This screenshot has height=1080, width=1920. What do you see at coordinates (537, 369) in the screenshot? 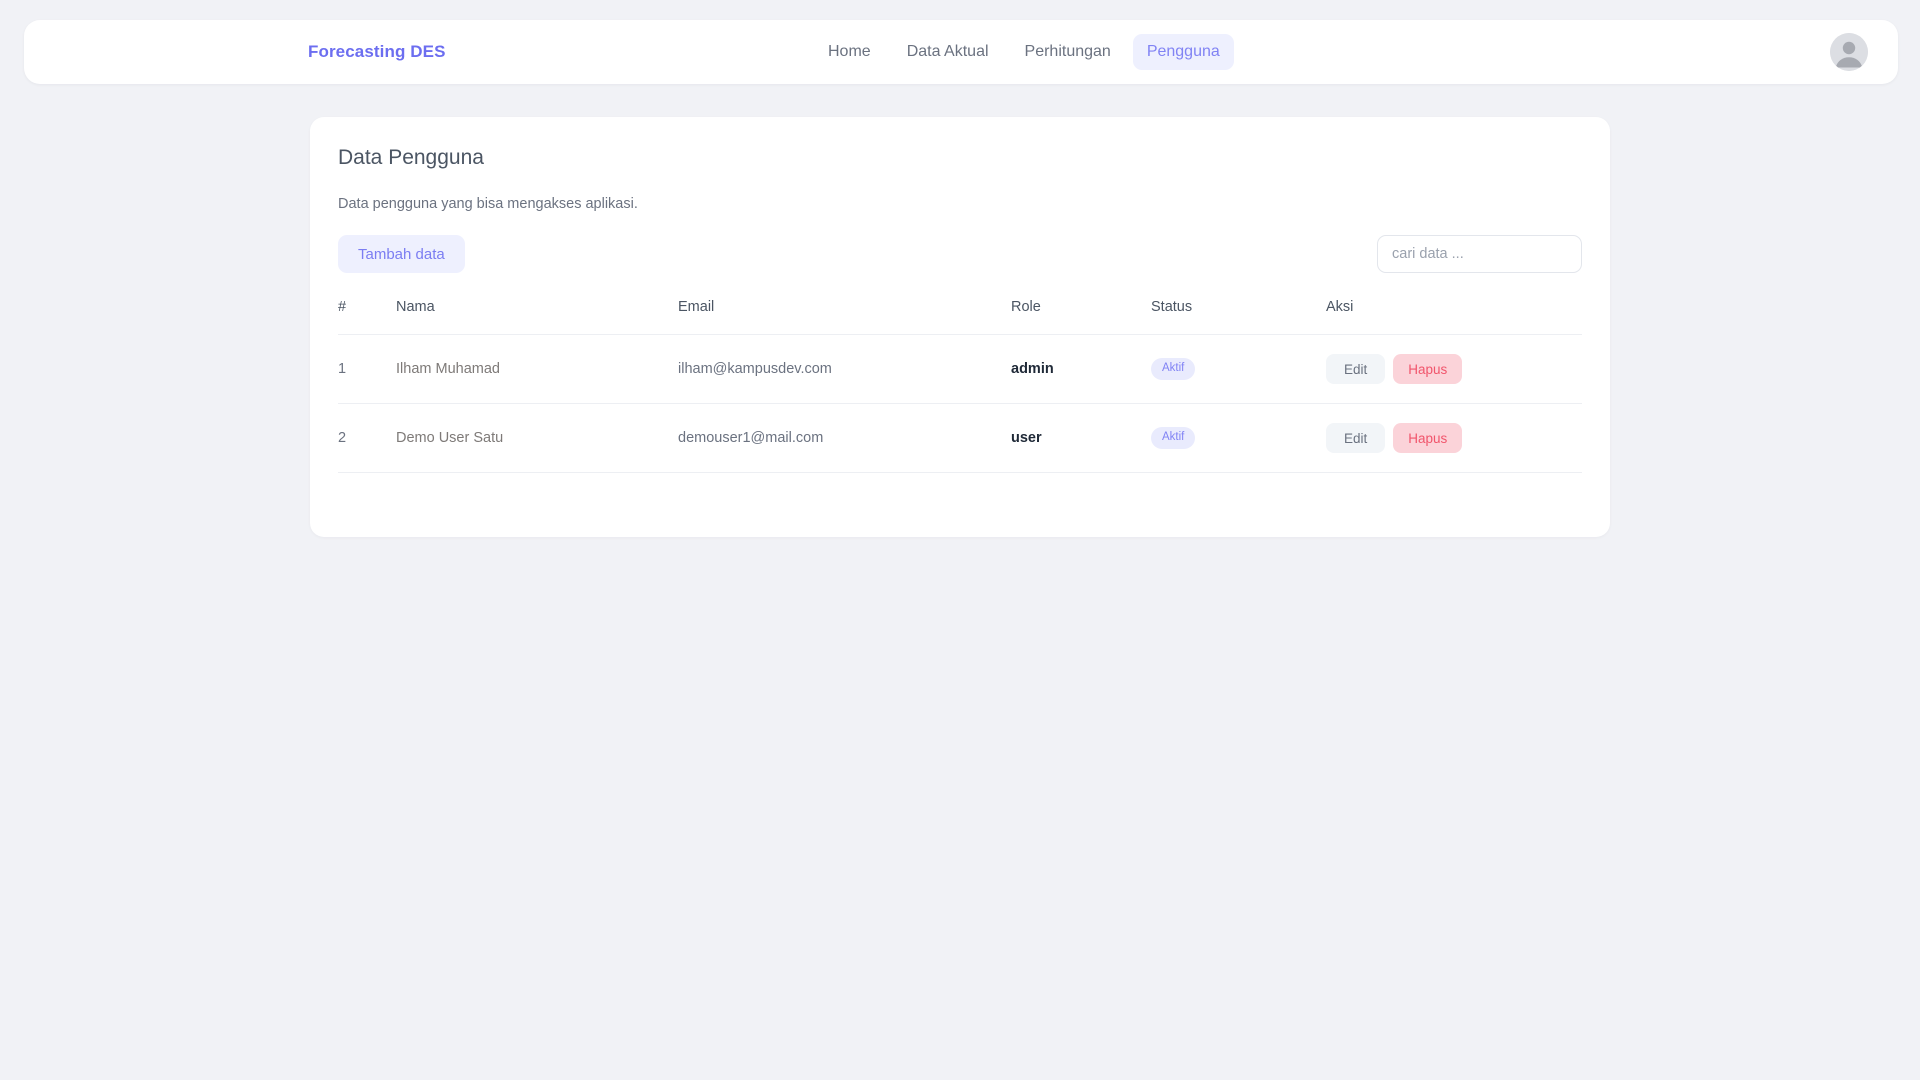
I see `cell-nama: Ilham Muhamad` at bounding box center [537, 369].